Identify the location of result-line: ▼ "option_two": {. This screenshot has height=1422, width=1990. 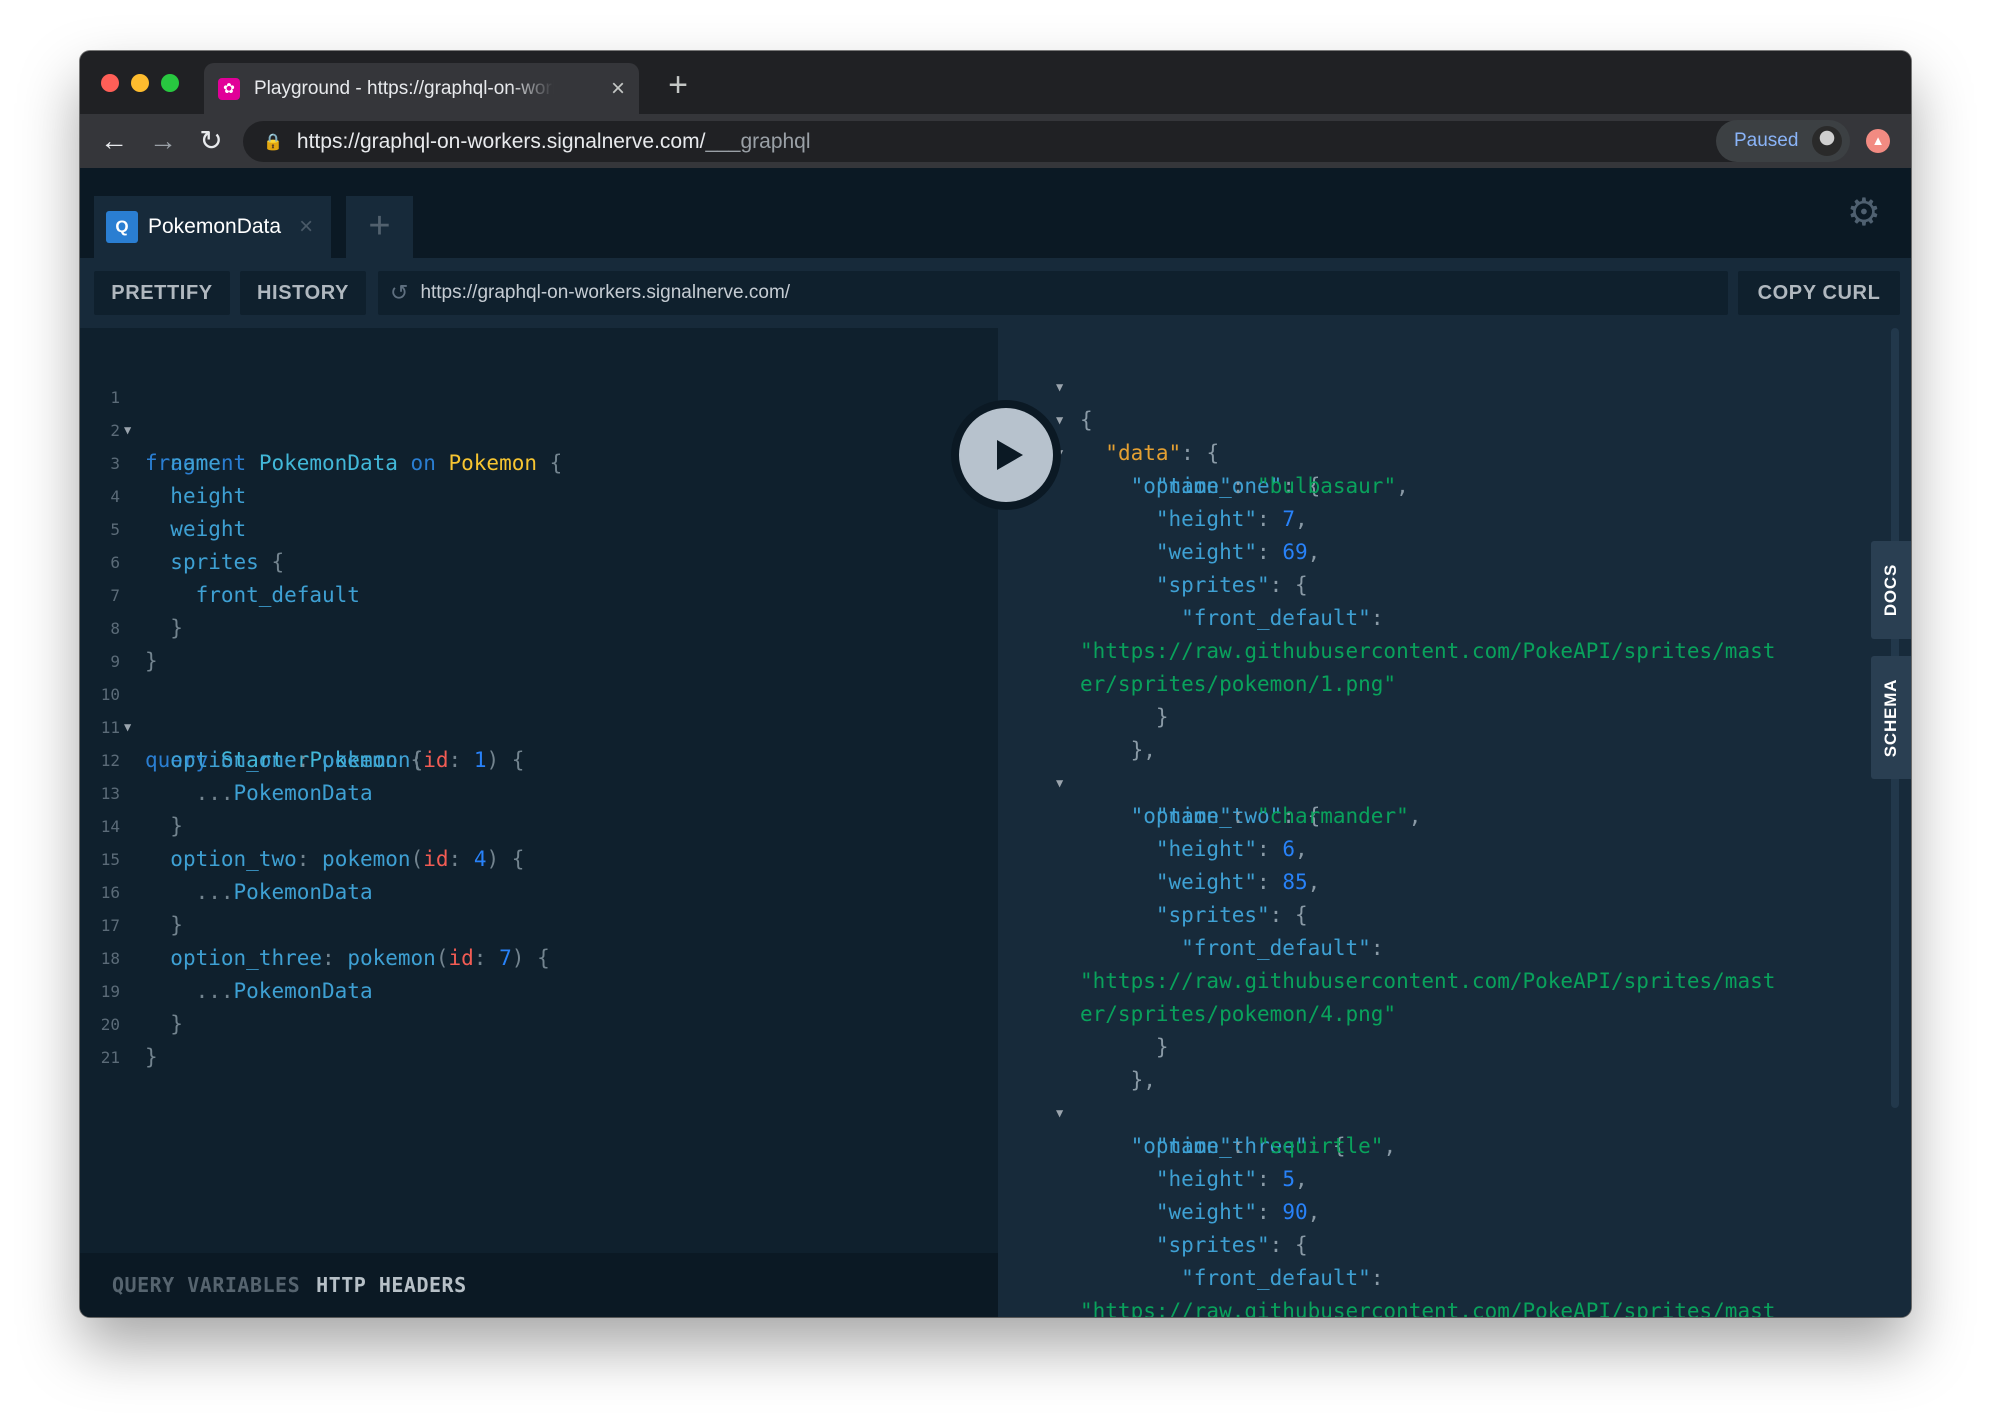
(1159, 781).